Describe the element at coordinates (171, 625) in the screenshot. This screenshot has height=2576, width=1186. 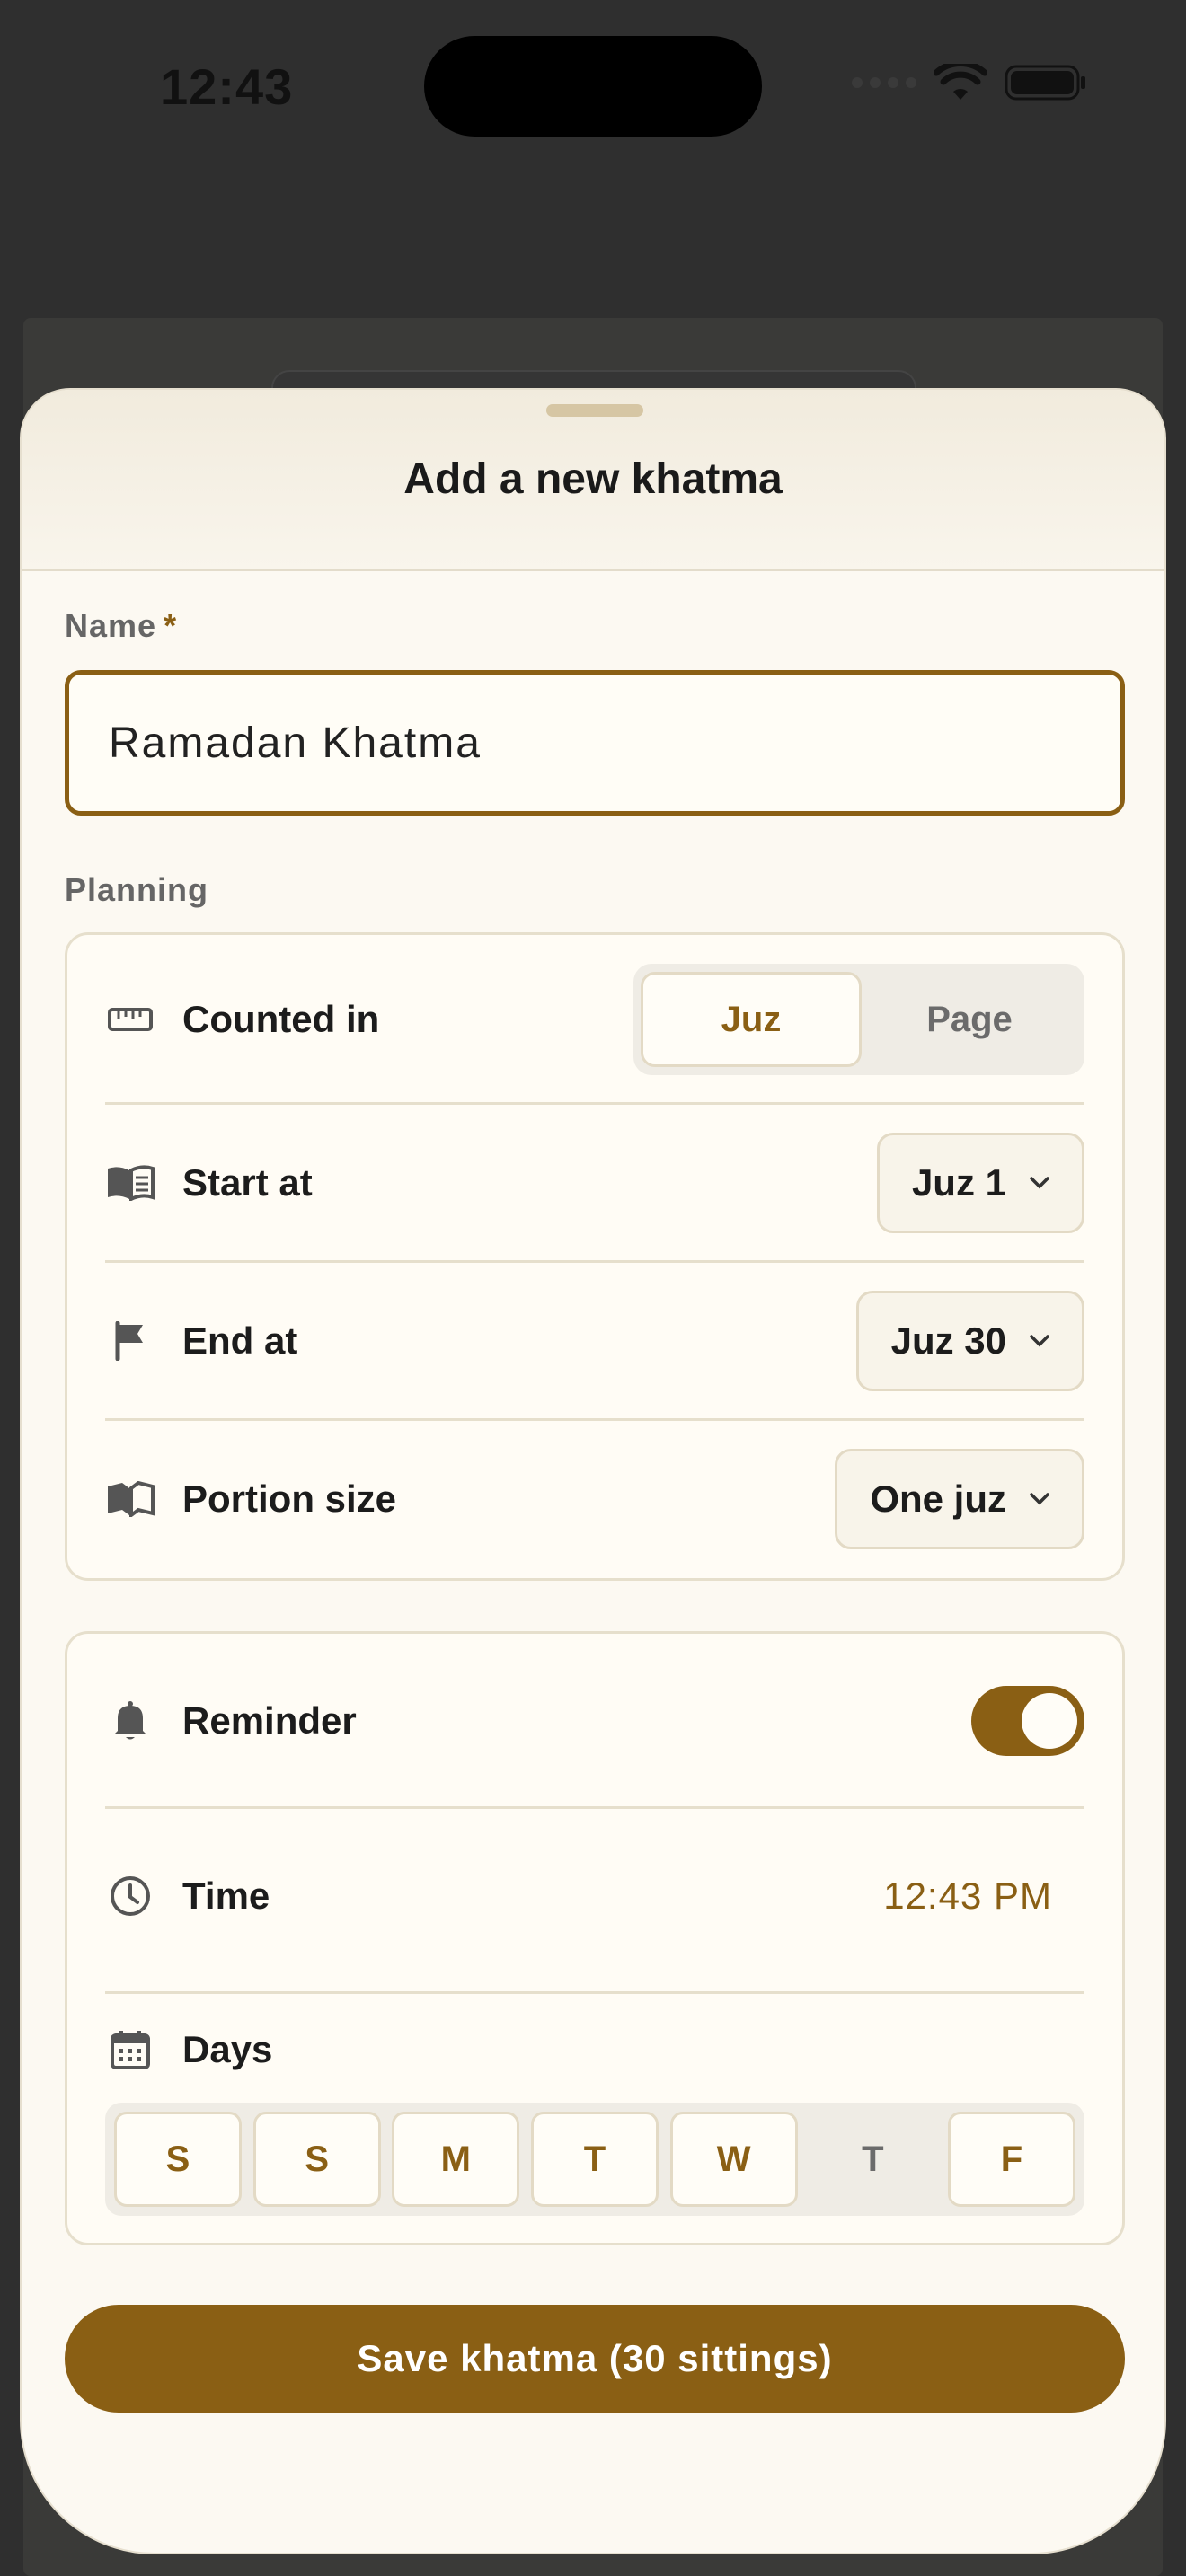
I see `required-mark: *` at that location.